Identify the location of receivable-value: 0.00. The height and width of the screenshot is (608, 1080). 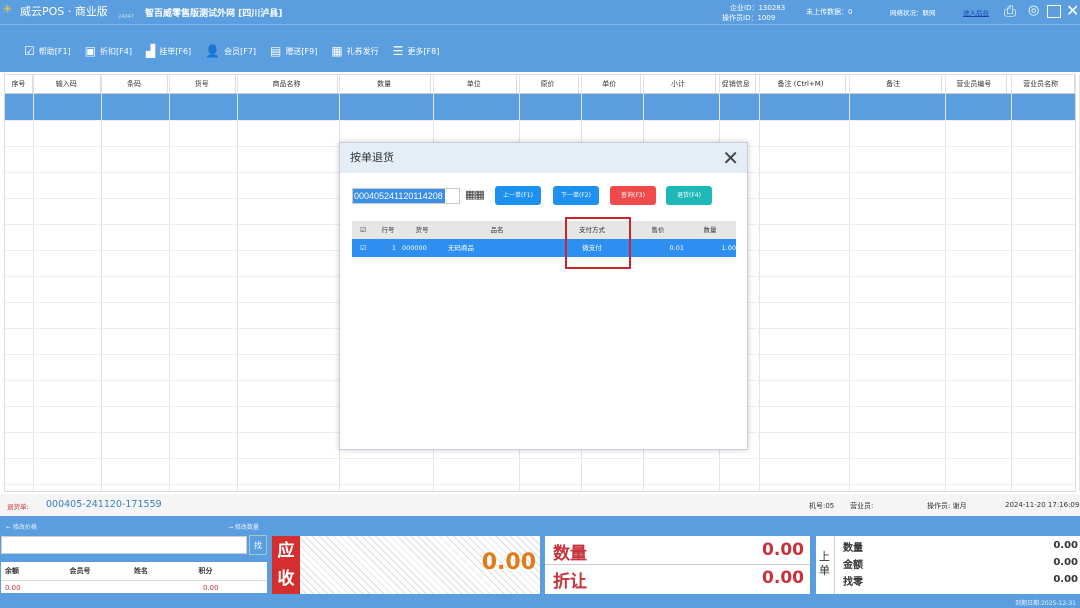
(508, 562).